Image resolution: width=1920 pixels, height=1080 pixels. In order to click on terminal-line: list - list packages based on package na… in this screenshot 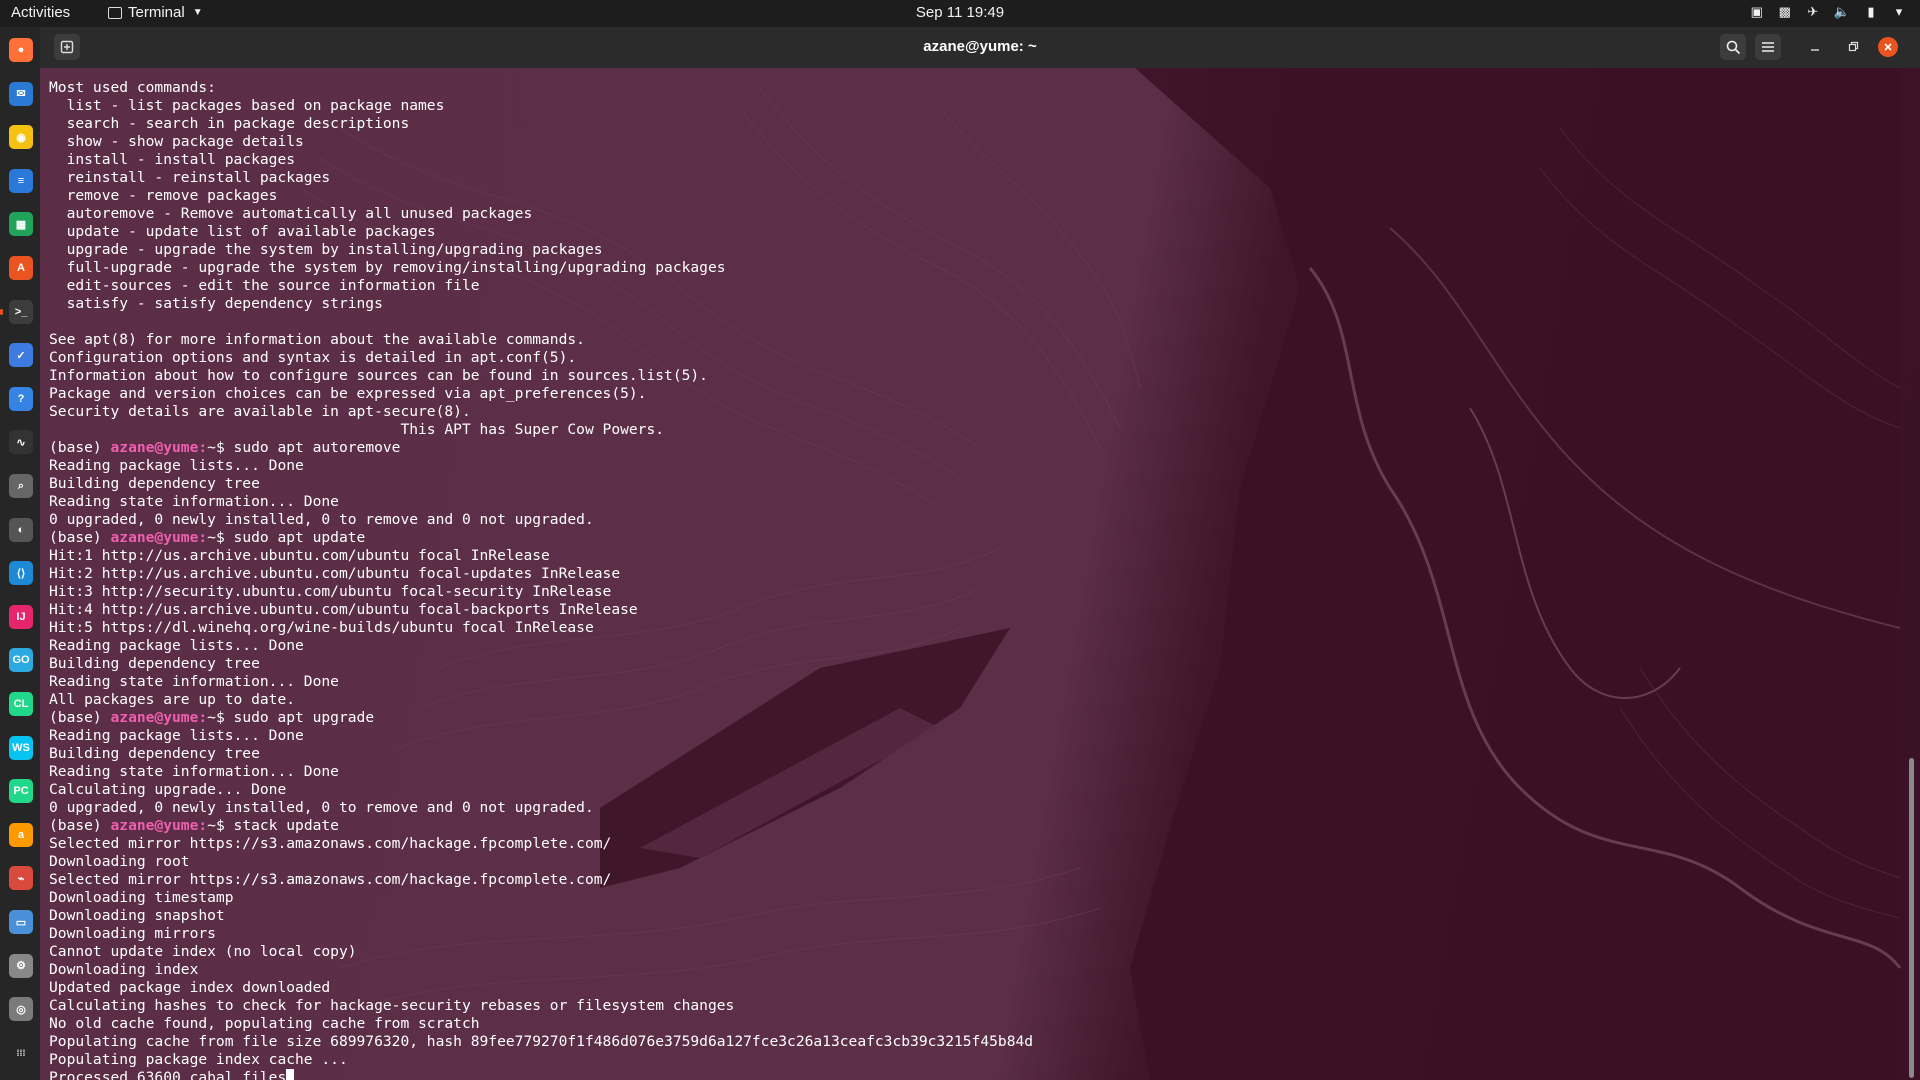, I will do `click(969, 106)`.